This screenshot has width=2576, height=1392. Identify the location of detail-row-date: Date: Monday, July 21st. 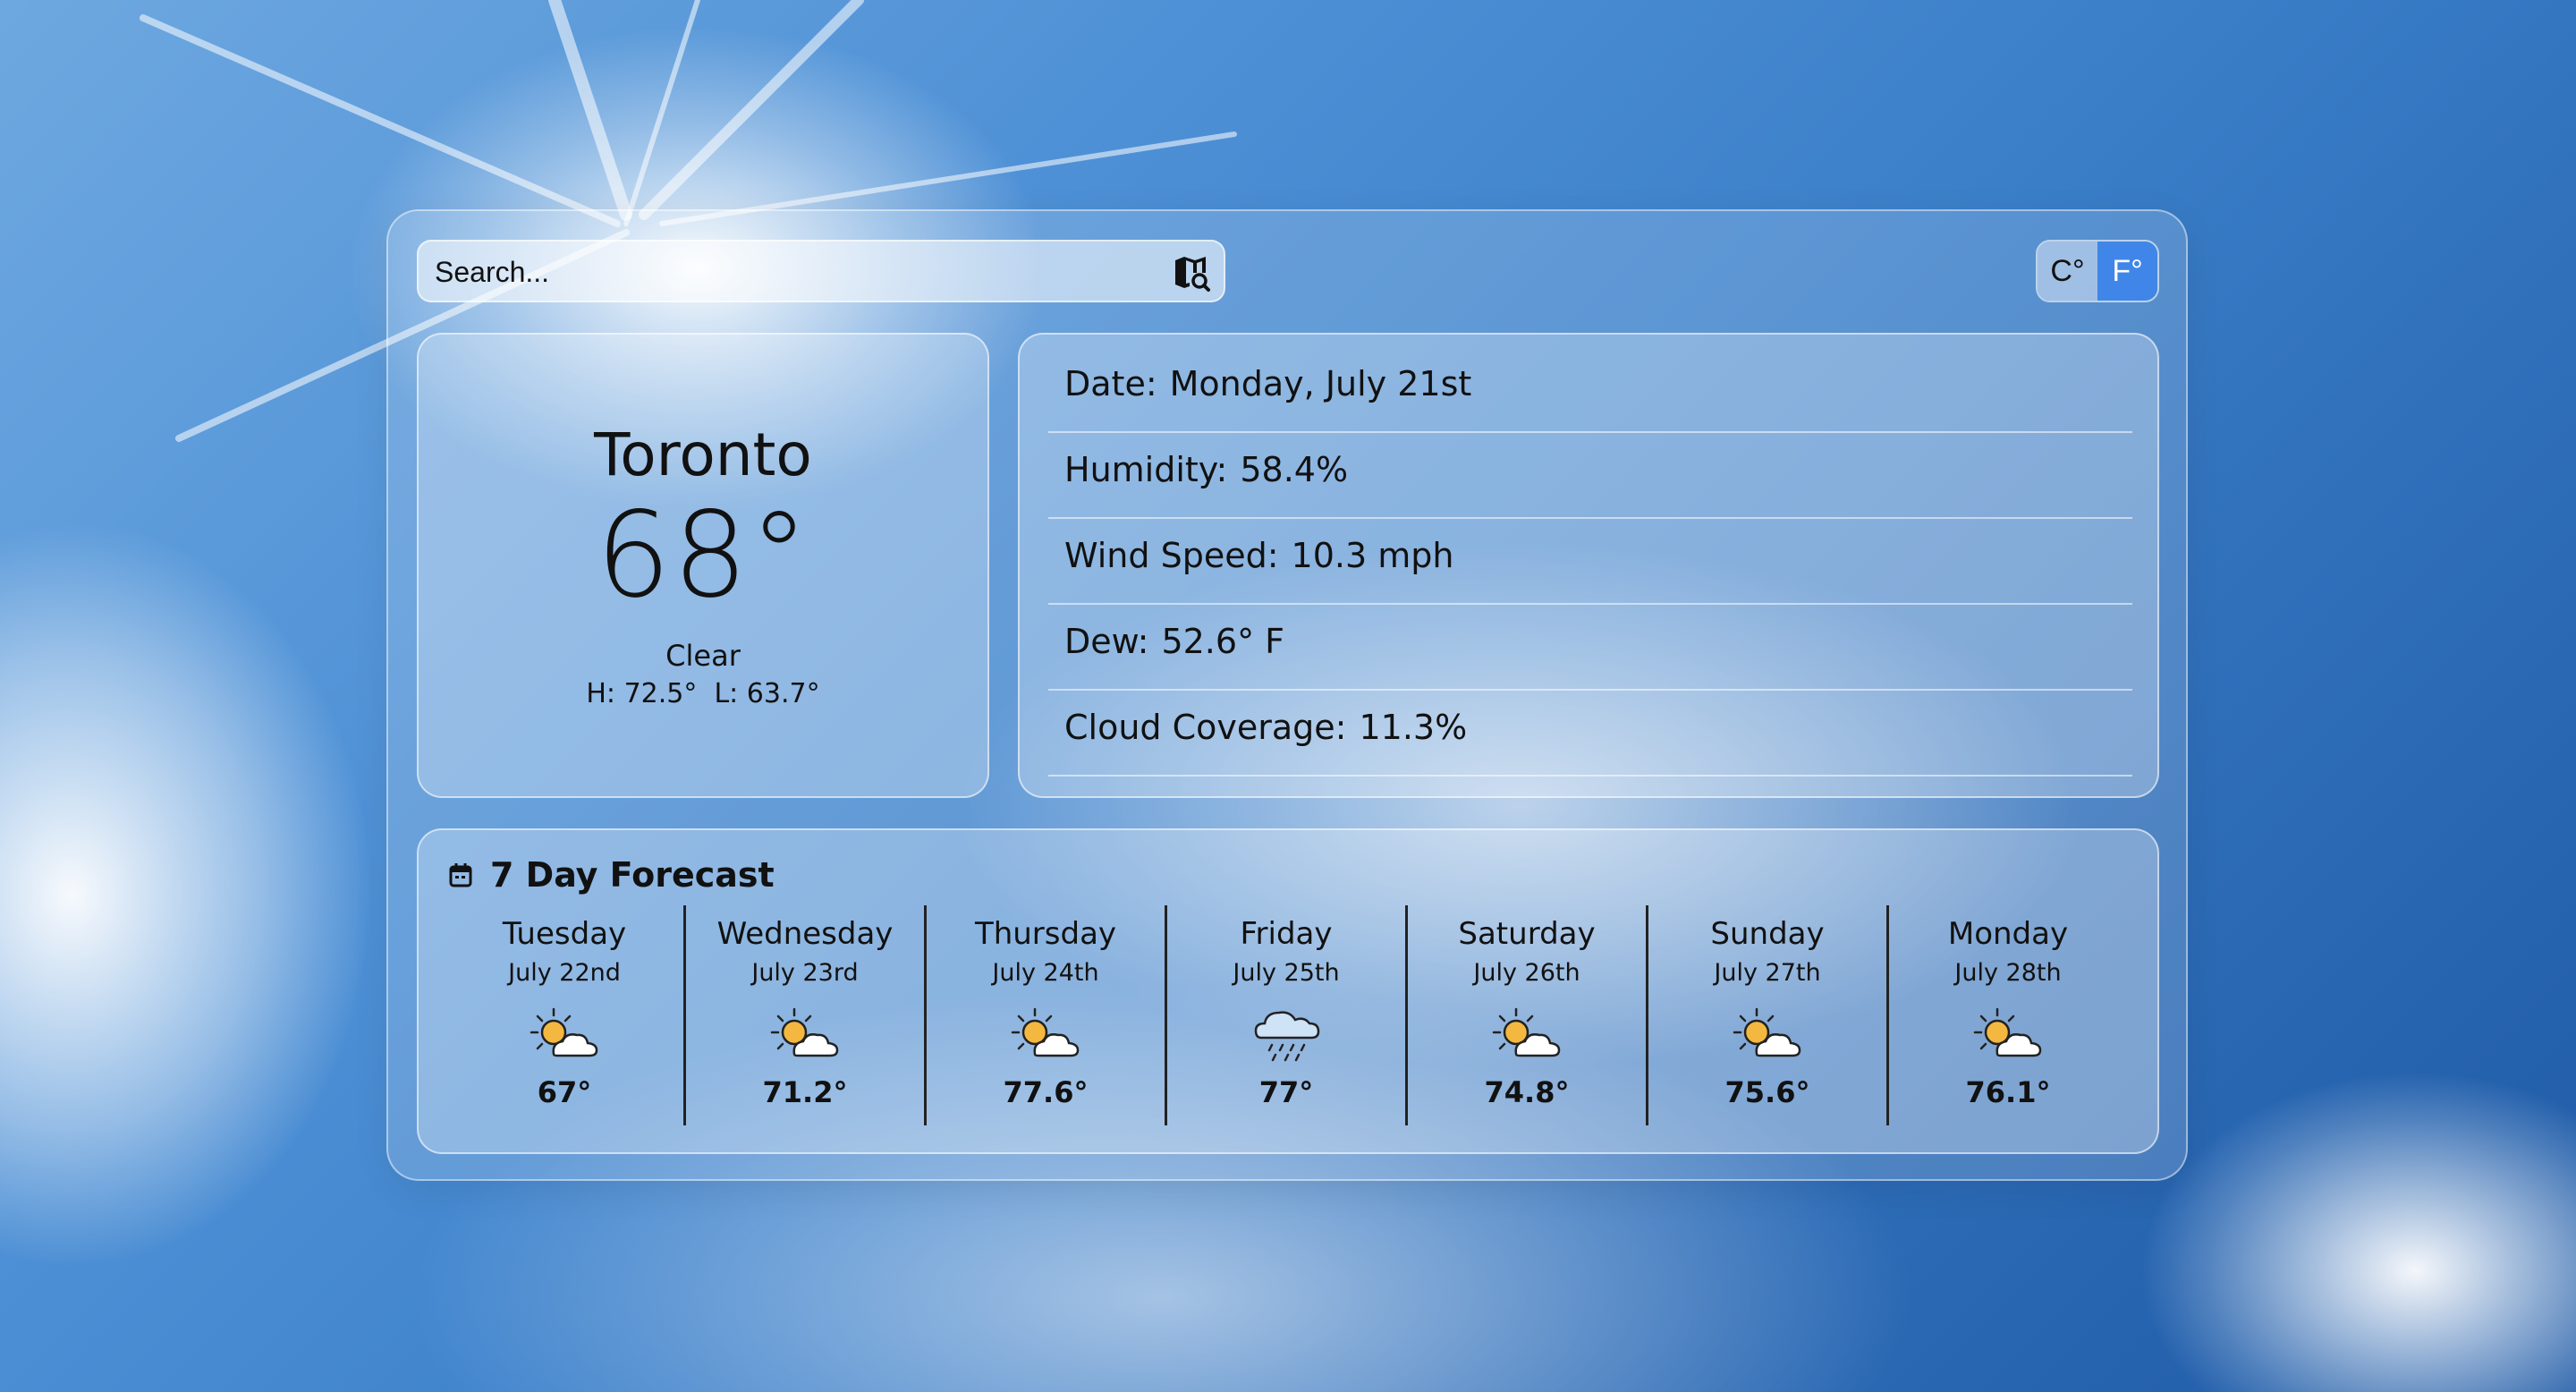
(1590, 390).